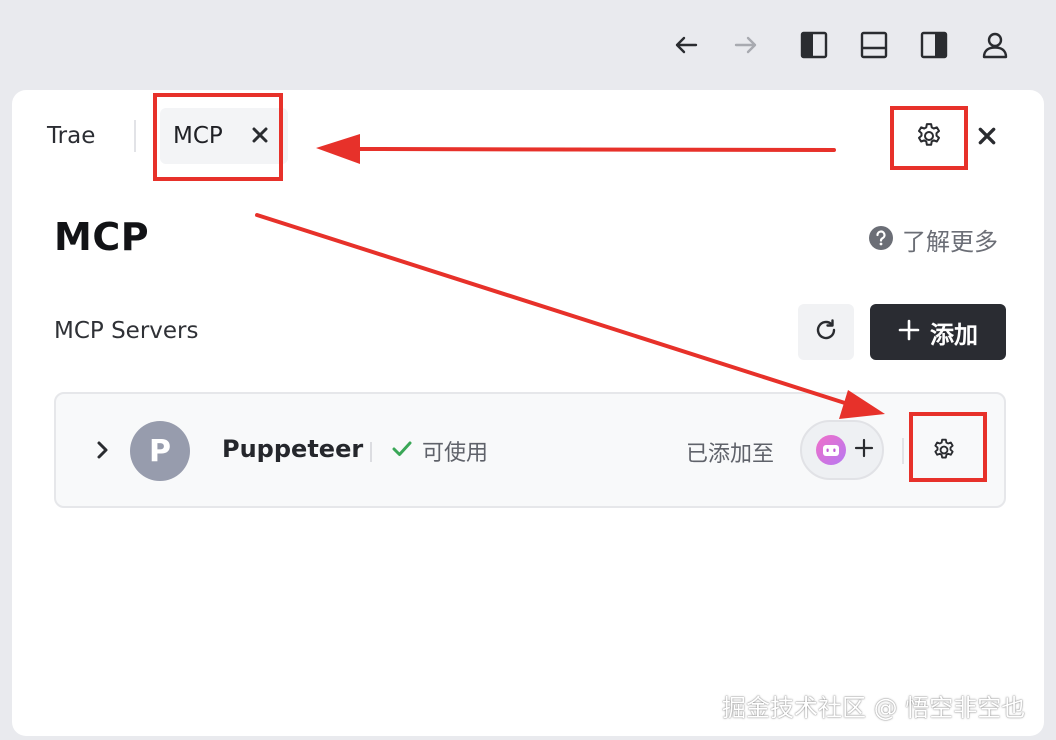 Image resolution: width=1056 pixels, height=740 pixels. I want to click on watermark: 掘金技术社区 @ 悟空非空也, so click(874, 708).